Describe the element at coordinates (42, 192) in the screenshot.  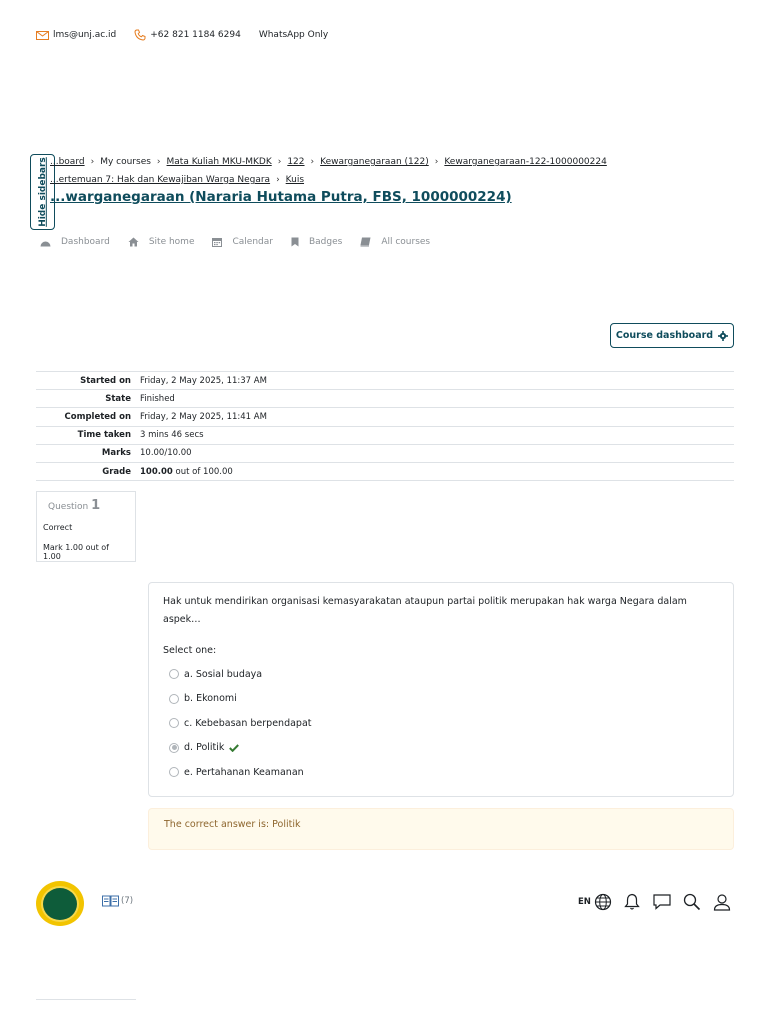
I see `hide-sidebars-label: Hide sidebars` at that location.